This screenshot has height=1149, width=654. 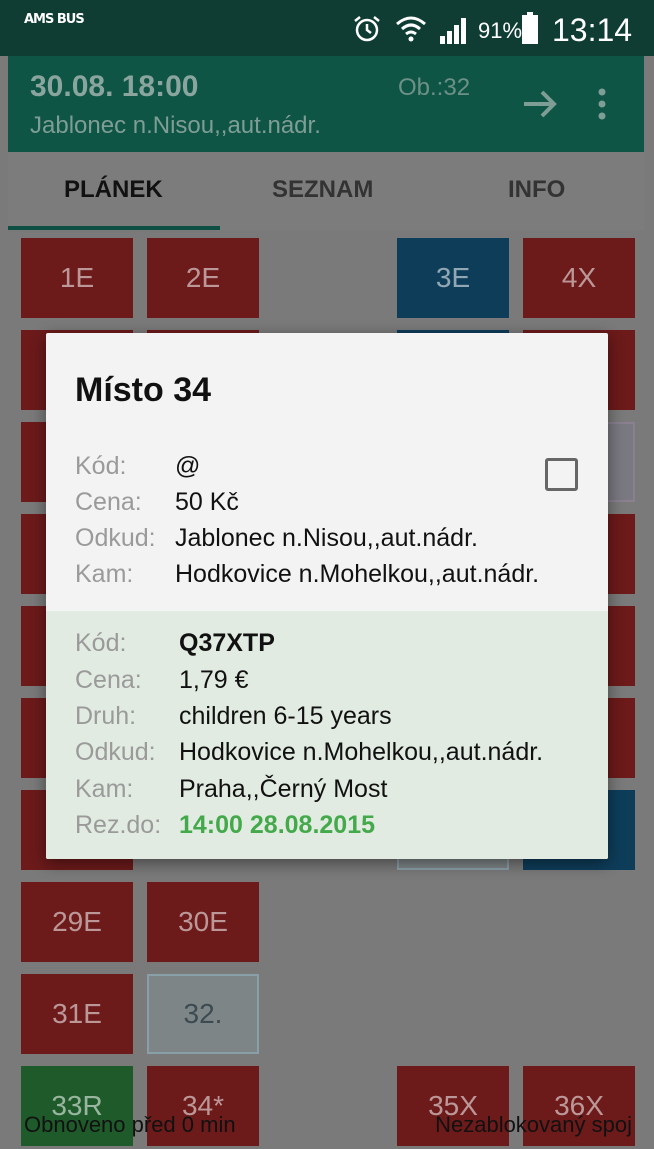 What do you see at coordinates (214, 680) in the screenshot?
I see `cena-value: 1,79 €` at bounding box center [214, 680].